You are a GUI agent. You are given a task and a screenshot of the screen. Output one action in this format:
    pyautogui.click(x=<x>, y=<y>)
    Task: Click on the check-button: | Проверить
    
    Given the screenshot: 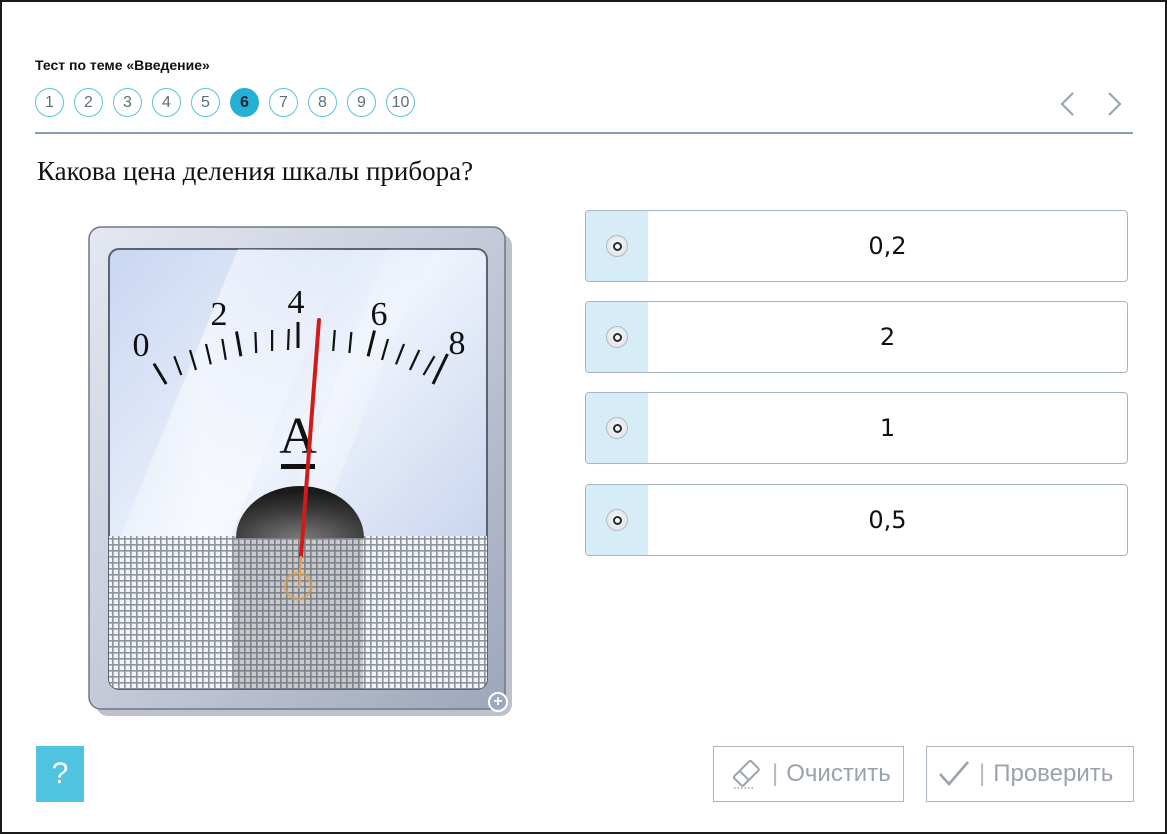 What is the action you would take?
    pyautogui.click(x=1030, y=774)
    